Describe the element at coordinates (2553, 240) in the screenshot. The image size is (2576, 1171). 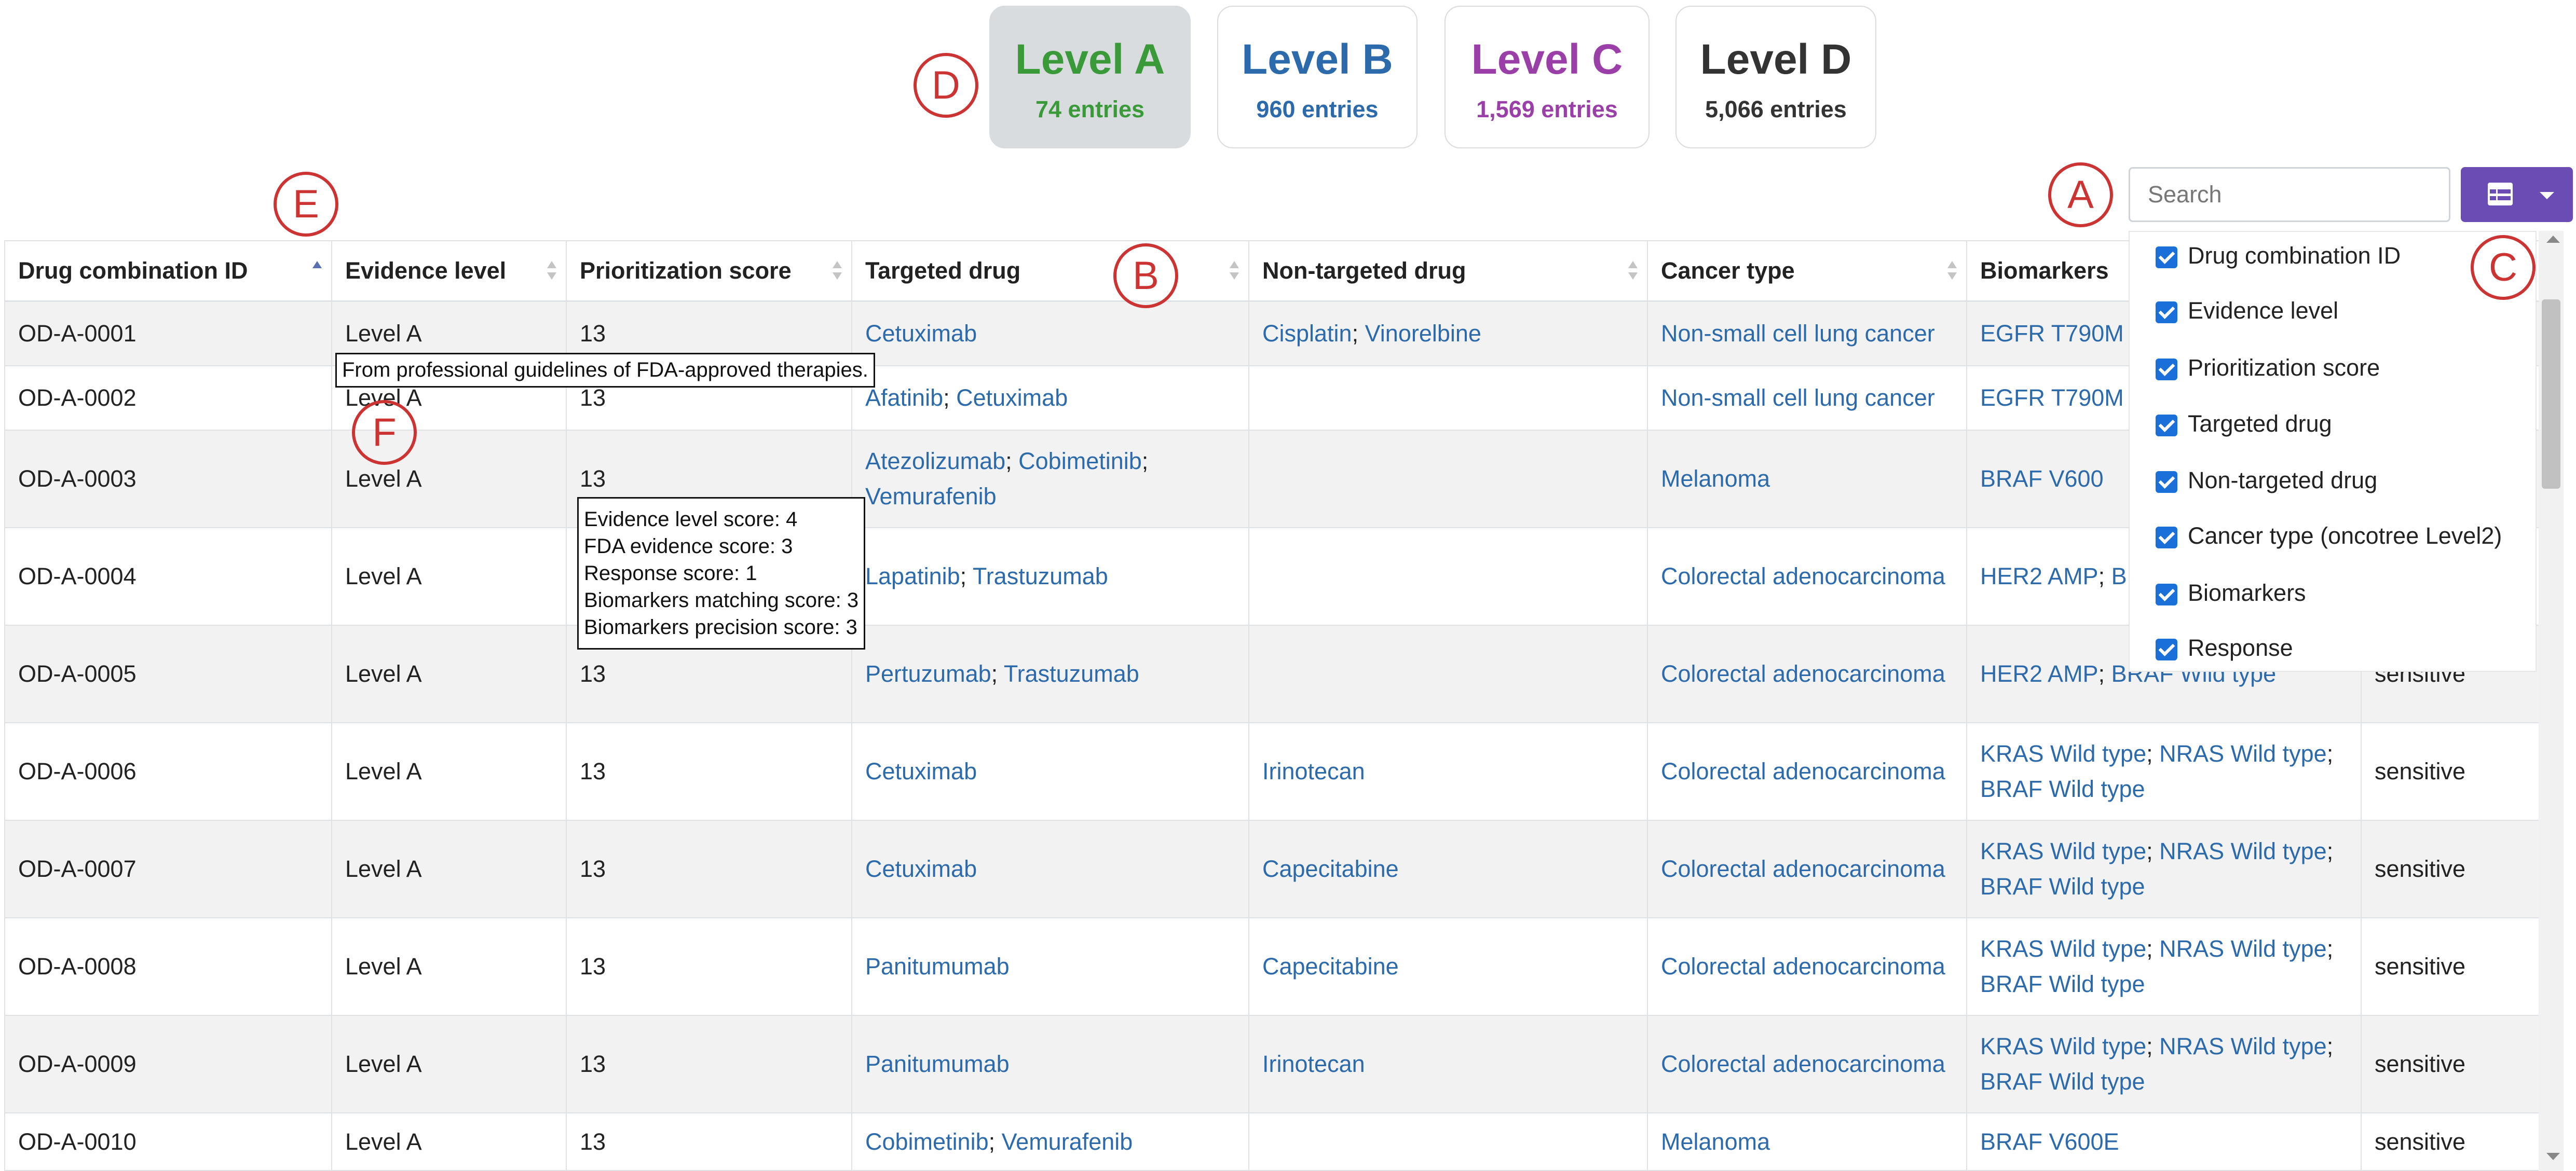
I see `scroll-up-arrow-icon` at that location.